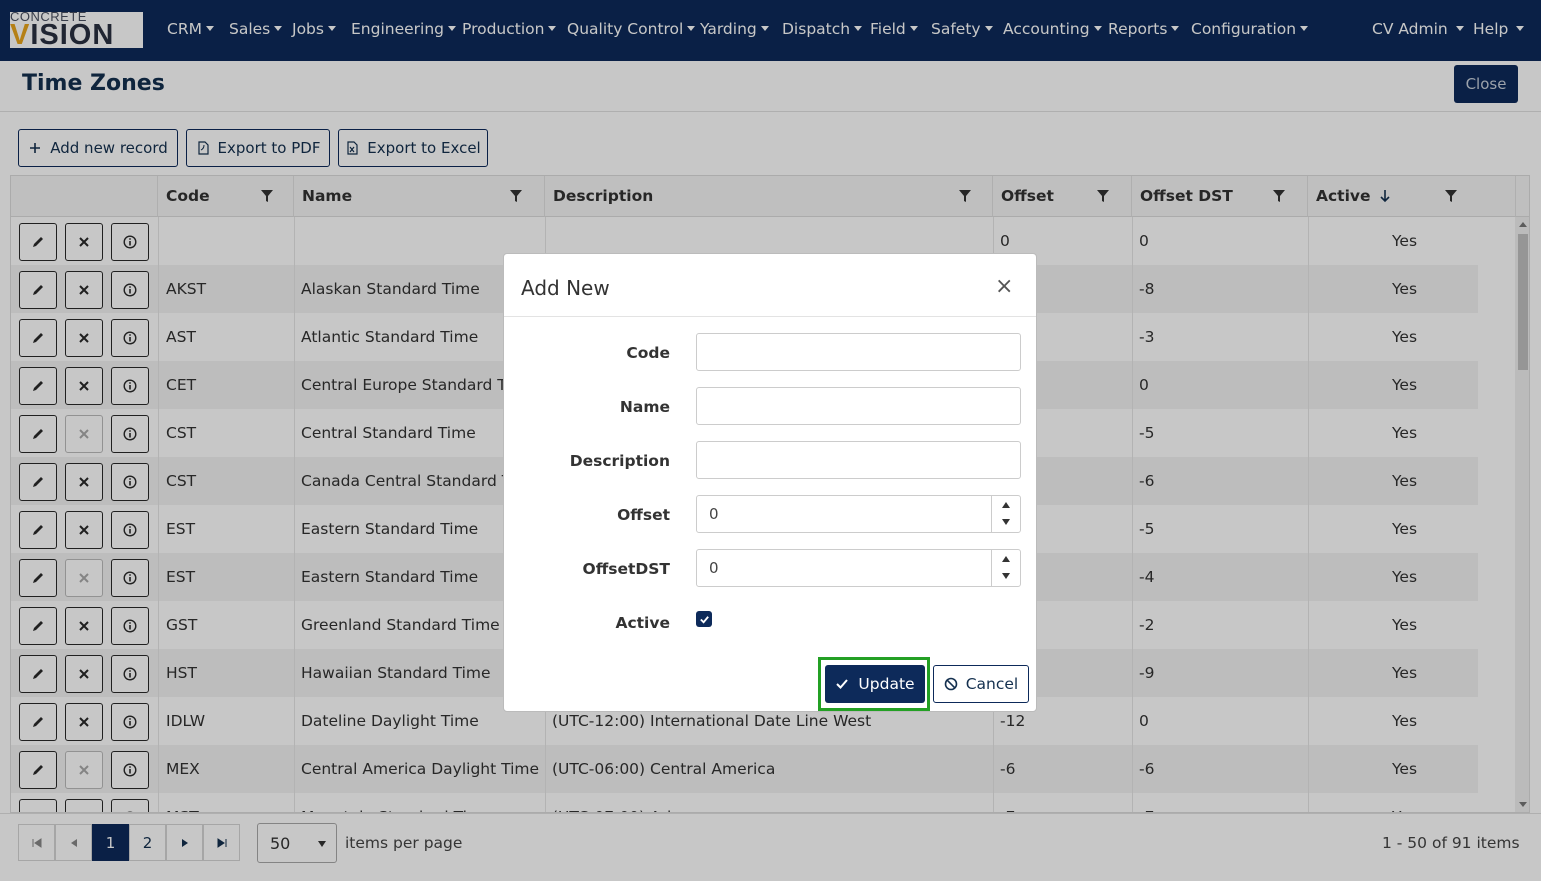 The image size is (1541, 881). I want to click on offset-spinner, so click(1005, 514).